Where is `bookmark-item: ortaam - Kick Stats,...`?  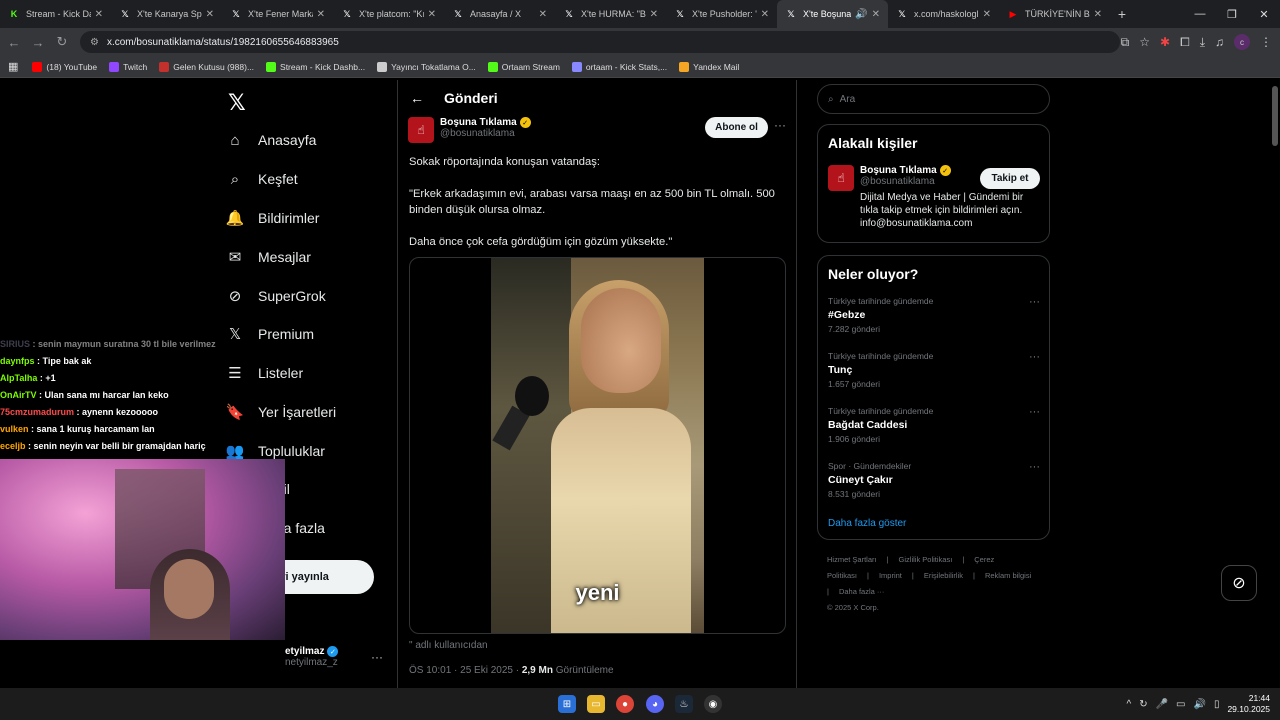
bookmark-item: ortaam - Kick Stats,... is located at coordinates (619, 66).